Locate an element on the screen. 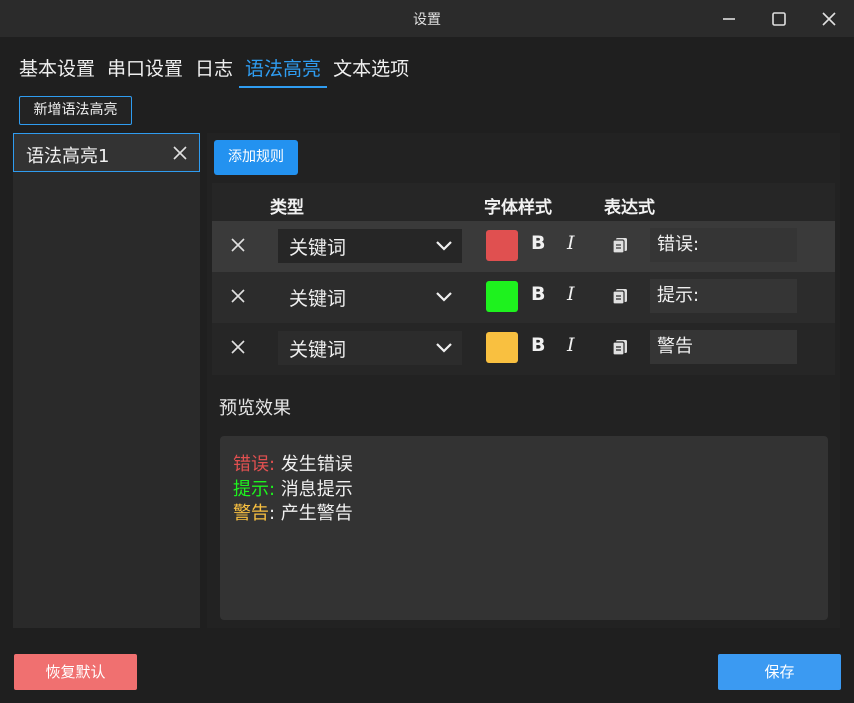  preview-text: : 产生警告 is located at coordinates (311, 513).